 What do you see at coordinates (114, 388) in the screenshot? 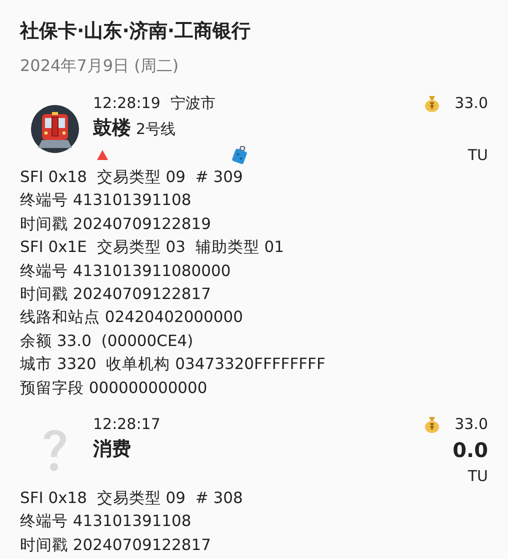
I see `detail-line: 预留字段 000000000000` at bounding box center [114, 388].